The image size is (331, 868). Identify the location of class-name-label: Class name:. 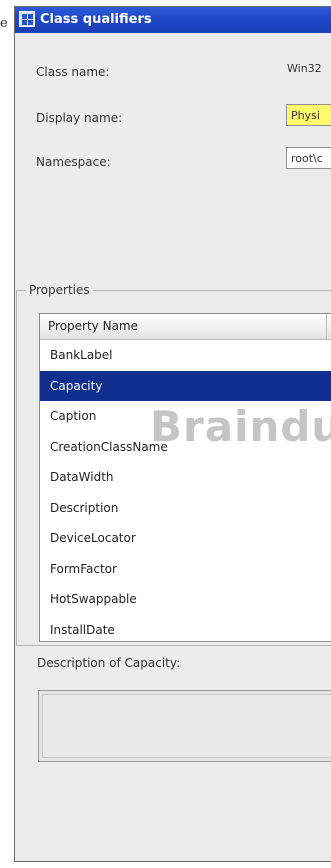
(73, 72).